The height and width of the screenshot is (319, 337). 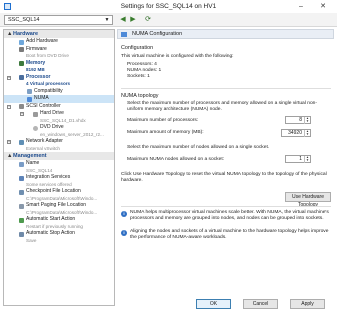 I want to click on scsi-controller-icon, so click(x=21, y=106).